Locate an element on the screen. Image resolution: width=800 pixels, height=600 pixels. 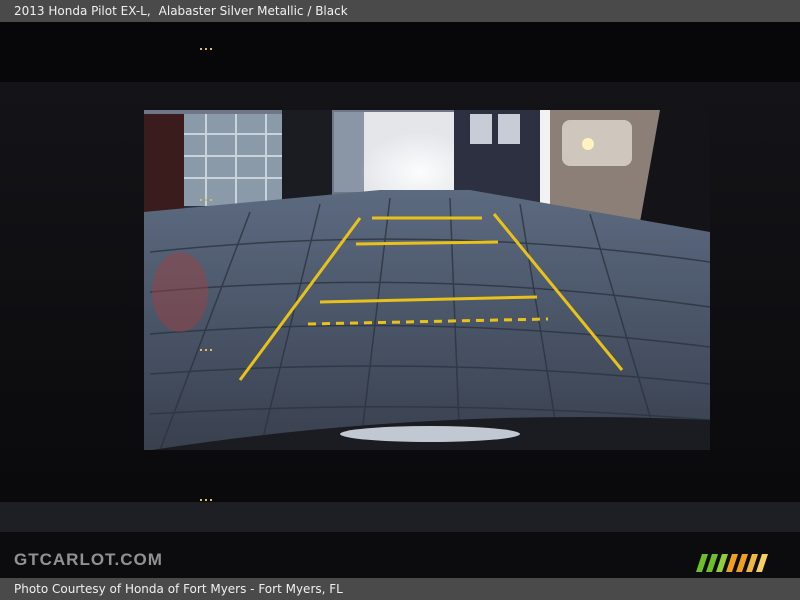
vehicle-color: Alabaster Silver Metallic / Black is located at coordinates (253, 11).